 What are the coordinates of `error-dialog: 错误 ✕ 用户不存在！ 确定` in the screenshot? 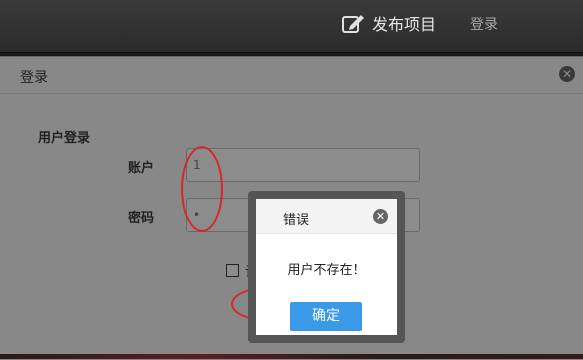 It's located at (326, 267).